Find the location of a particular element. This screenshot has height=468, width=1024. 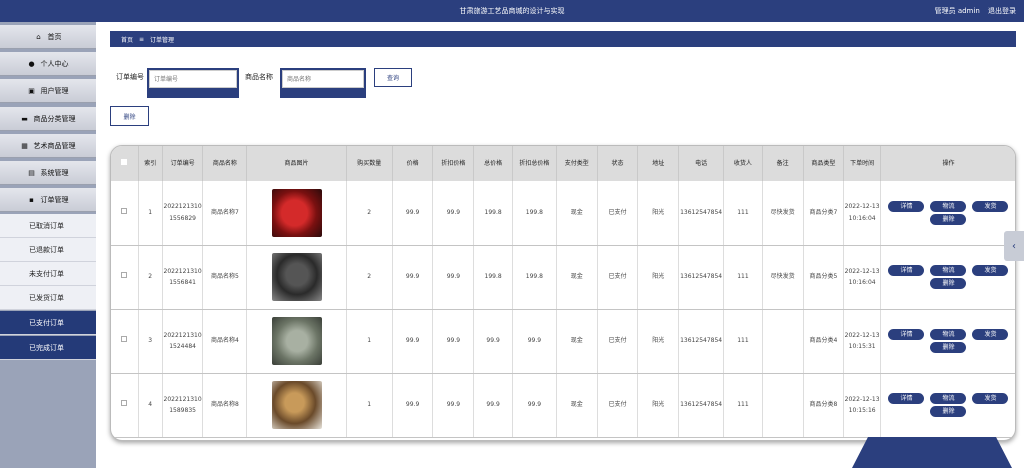

cell-total: 199.8 is located at coordinates (493, 277).